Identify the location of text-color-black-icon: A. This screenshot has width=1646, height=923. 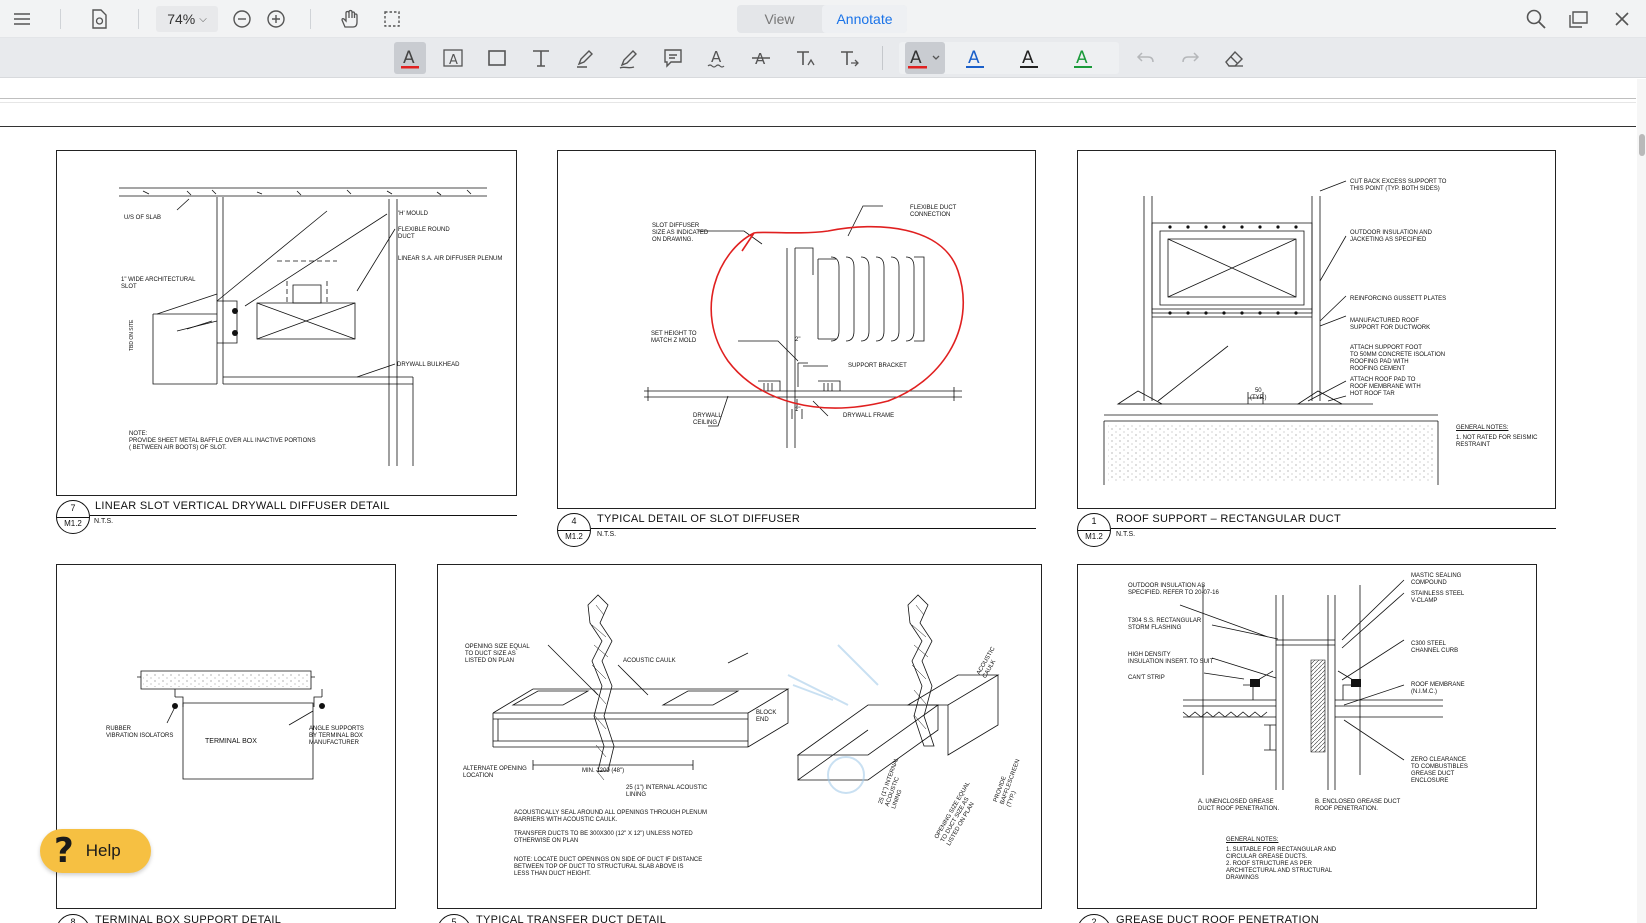
(1029, 58).